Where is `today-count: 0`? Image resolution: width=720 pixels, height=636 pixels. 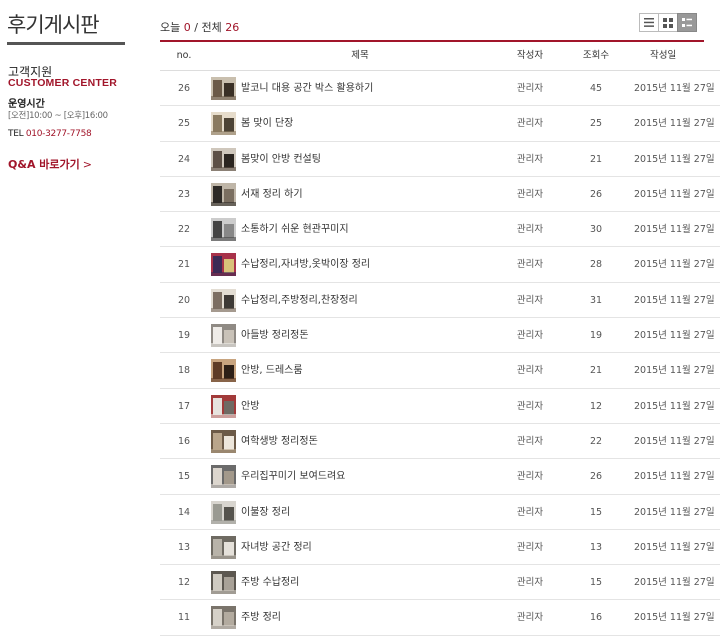
today-count: 0 is located at coordinates (187, 27).